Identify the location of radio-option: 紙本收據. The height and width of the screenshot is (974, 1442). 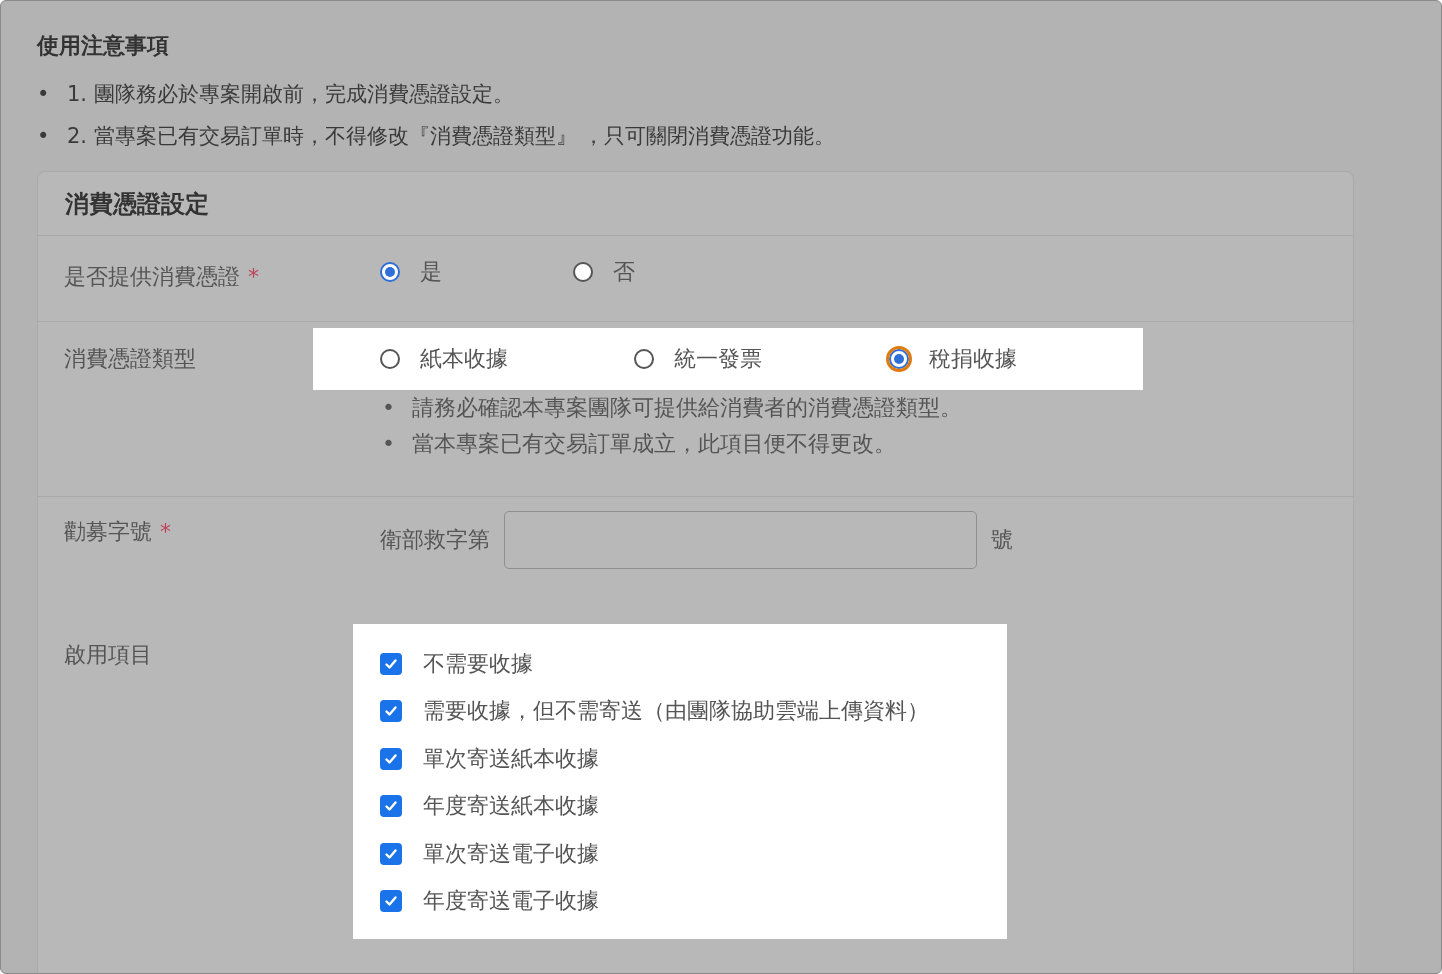
(507, 359).